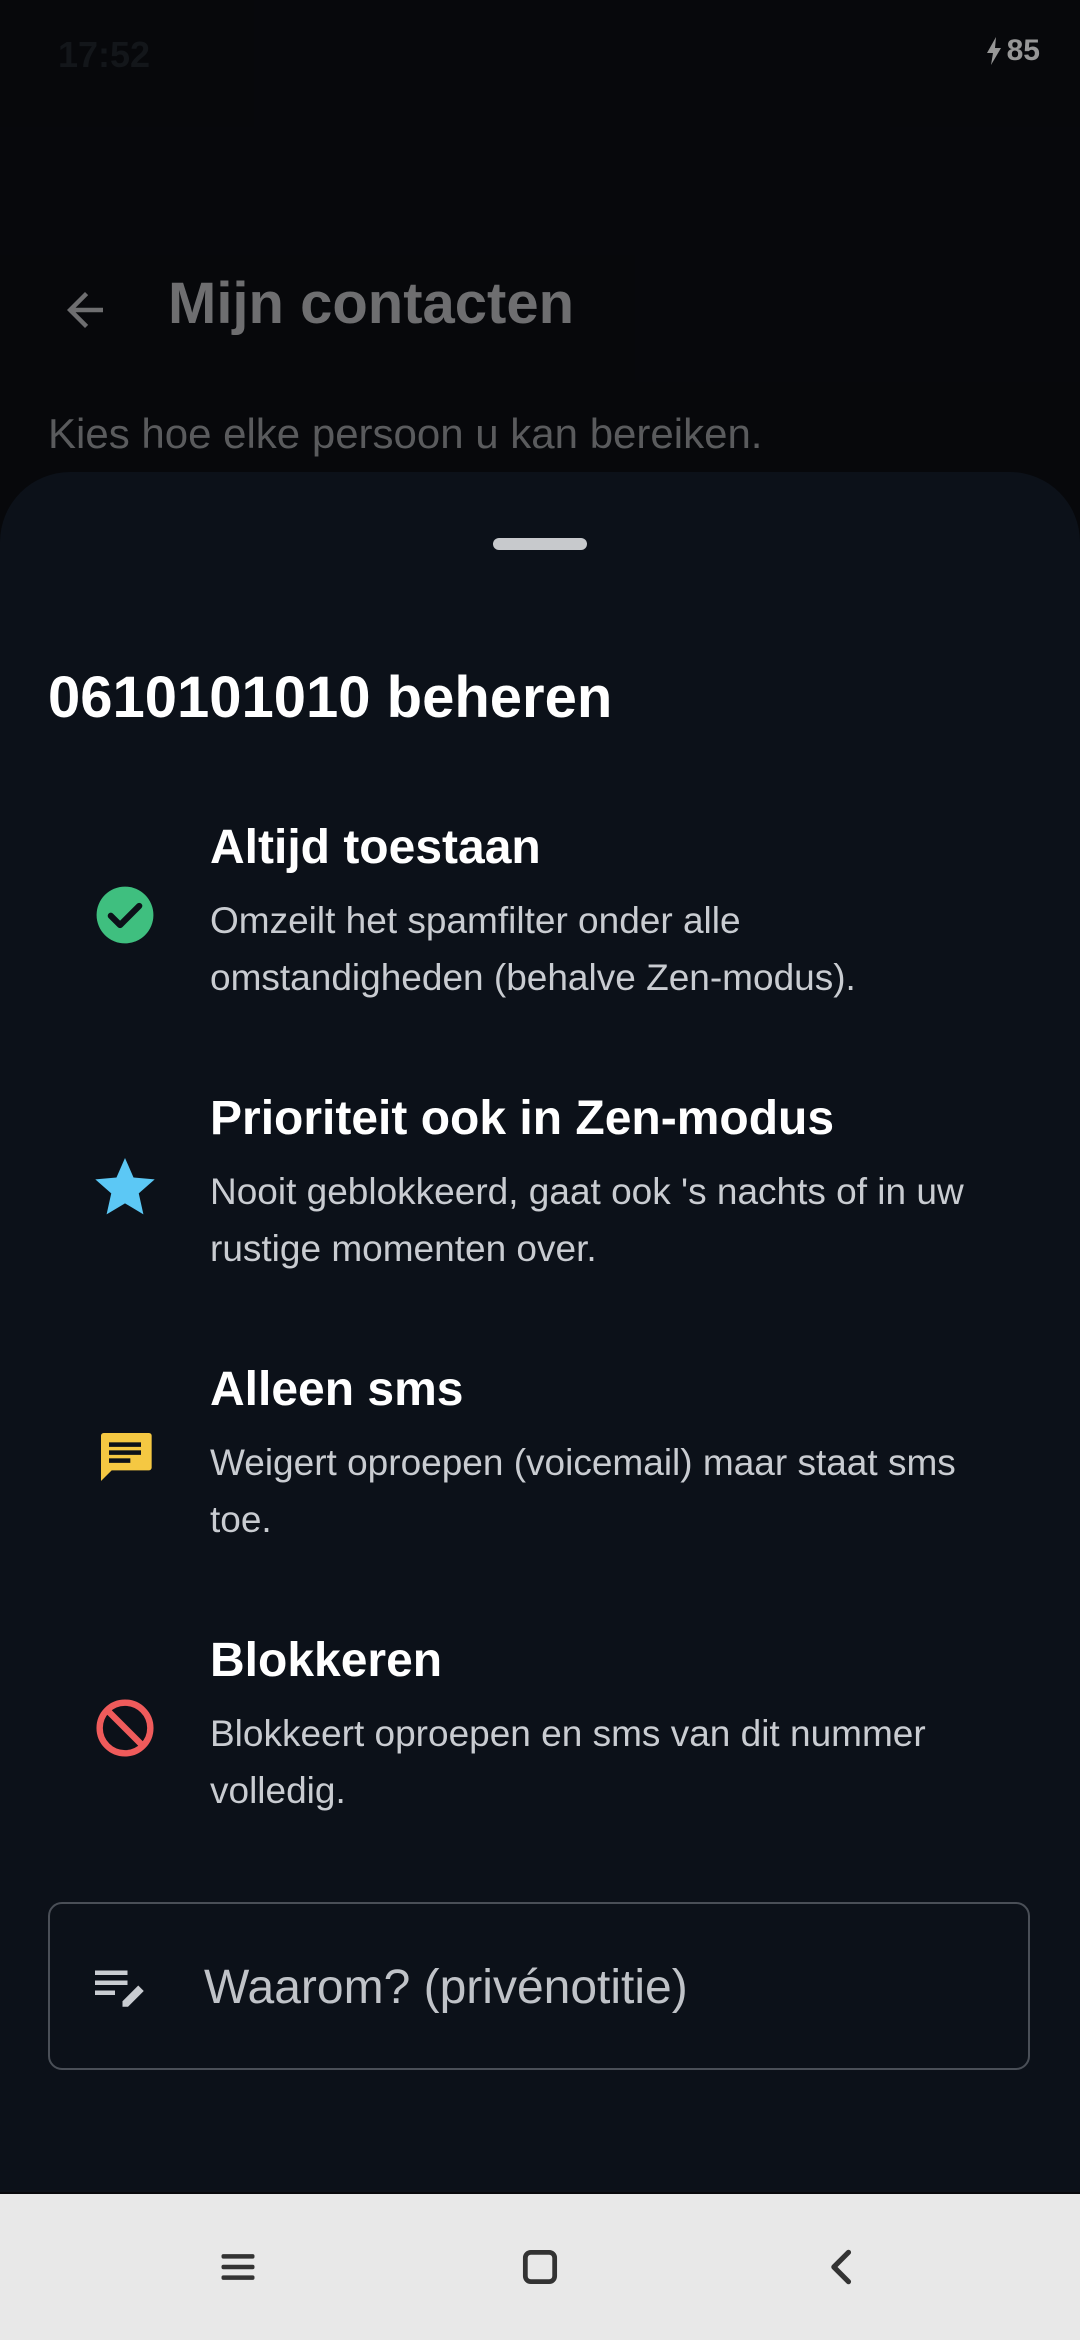 The image size is (1080, 2340). Describe the element at coordinates (375, 847) in the screenshot. I see `option-title: Altijd toestaan` at that location.